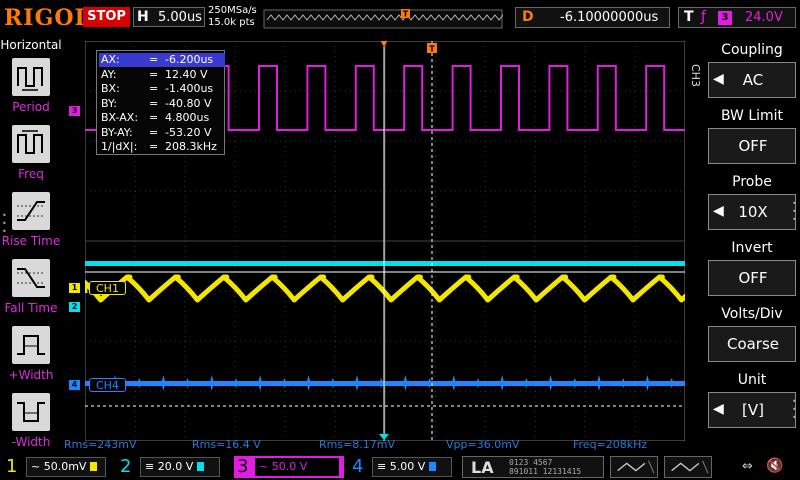 The image size is (800, 480). What do you see at coordinates (703, 17) in the screenshot?
I see `rising-edge-icon: ƒ` at bounding box center [703, 17].